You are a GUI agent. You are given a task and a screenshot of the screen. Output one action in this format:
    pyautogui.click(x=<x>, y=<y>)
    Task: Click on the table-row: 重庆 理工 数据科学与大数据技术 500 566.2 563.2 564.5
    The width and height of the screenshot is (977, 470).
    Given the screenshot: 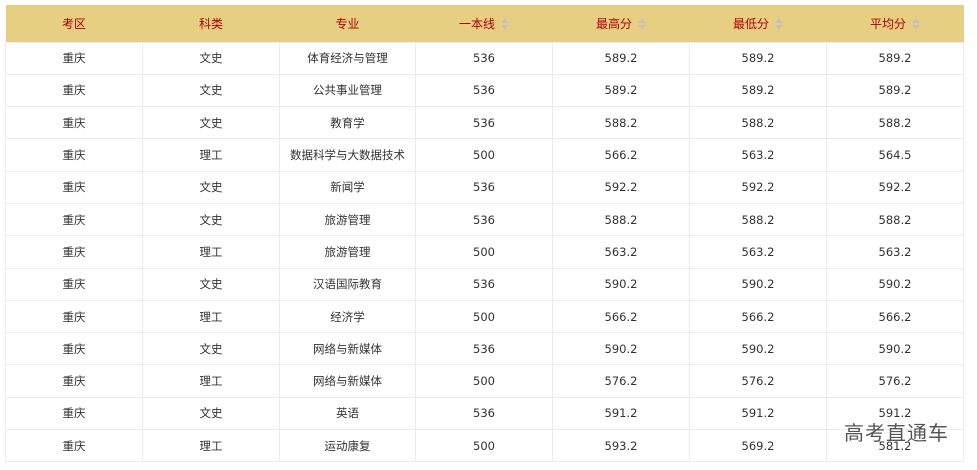 What is the action you would take?
    pyautogui.click(x=484, y=155)
    